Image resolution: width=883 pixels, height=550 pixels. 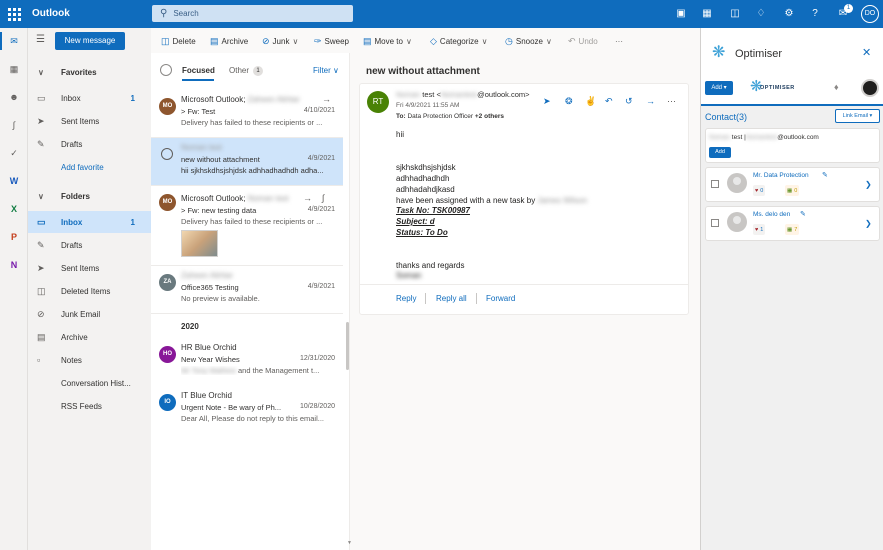 What do you see at coordinates (199, 243) in the screenshot?
I see `attachment-thumbnail` at bounding box center [199, 243].